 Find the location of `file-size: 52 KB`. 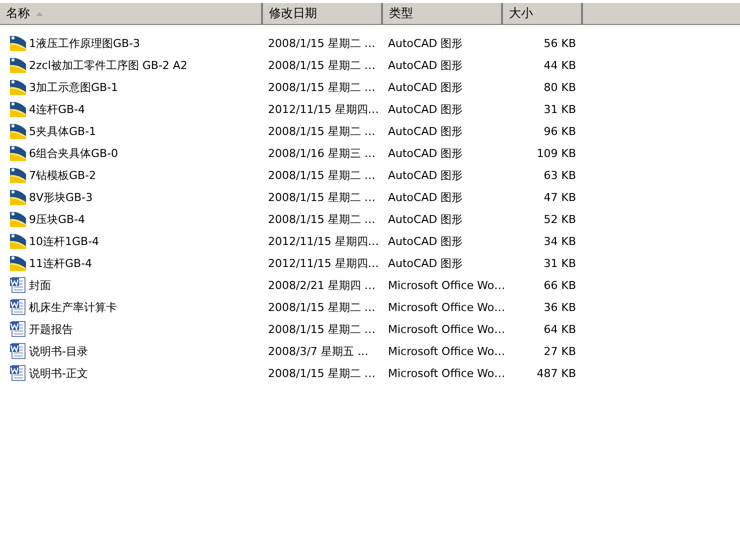

file-size: 52 KB is located at coordinates (560, 219).